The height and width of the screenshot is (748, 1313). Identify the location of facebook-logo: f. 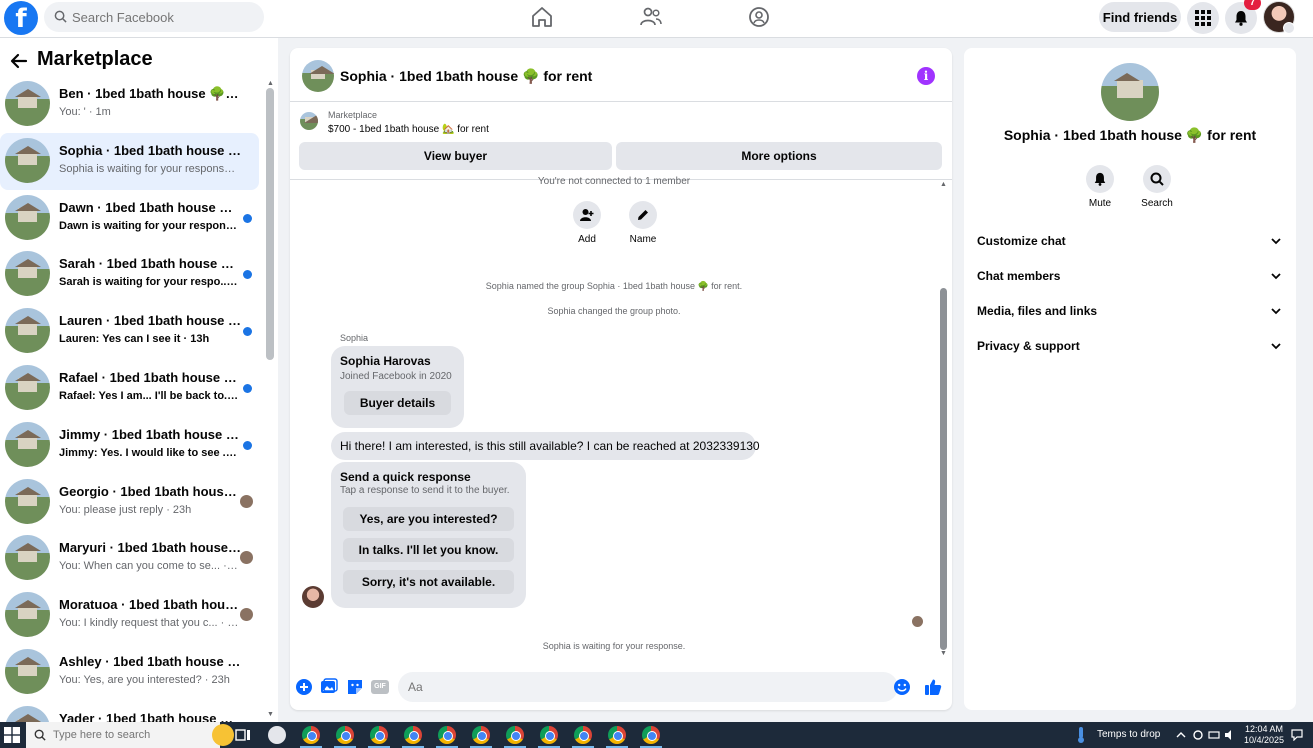
(21, 18).